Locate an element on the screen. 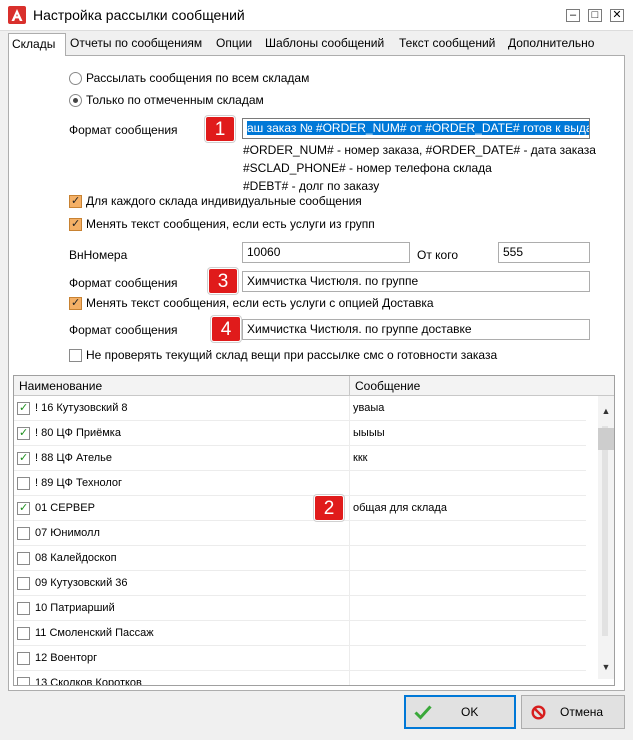 This screenshot has height=740, width=633. window-title: Настройка рассылки сообщений is located at coordinates (139, 15).